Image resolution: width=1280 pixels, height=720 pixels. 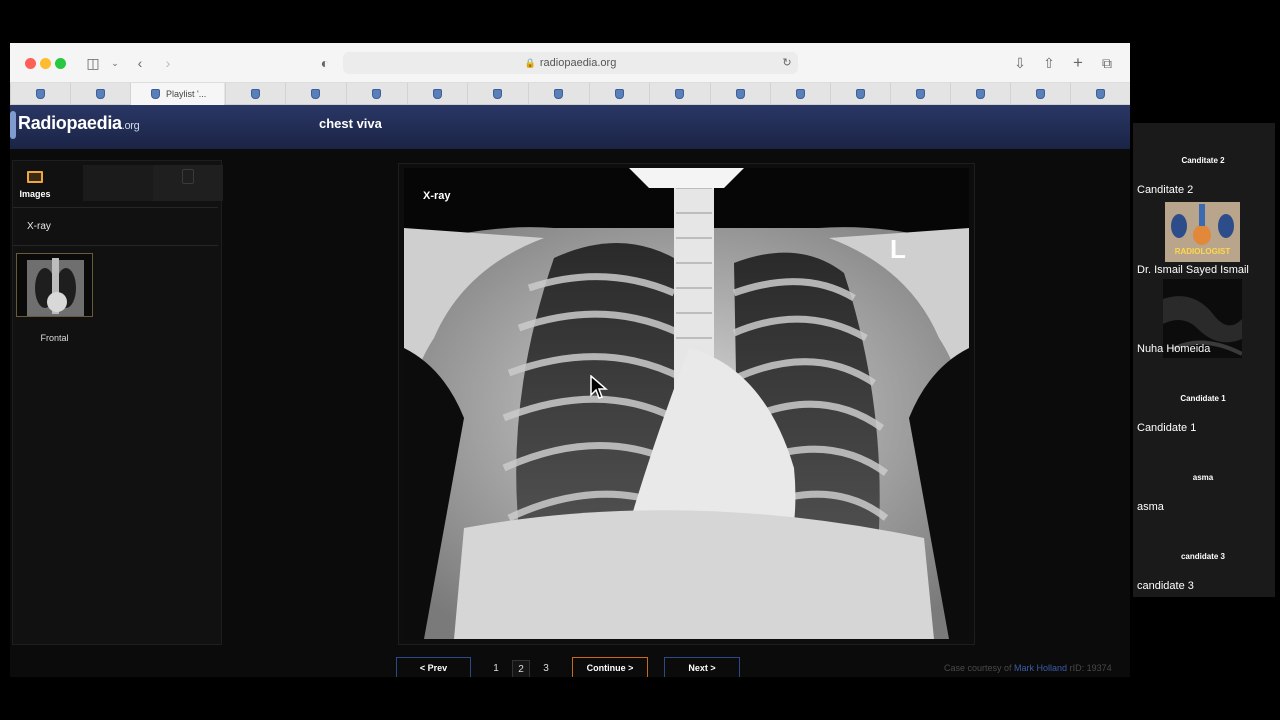 What do you see at coordinates (1203, 398) in the screenshot?
I see `participant-tile-label: Candidate 1` at bounding box center [1203, 398].